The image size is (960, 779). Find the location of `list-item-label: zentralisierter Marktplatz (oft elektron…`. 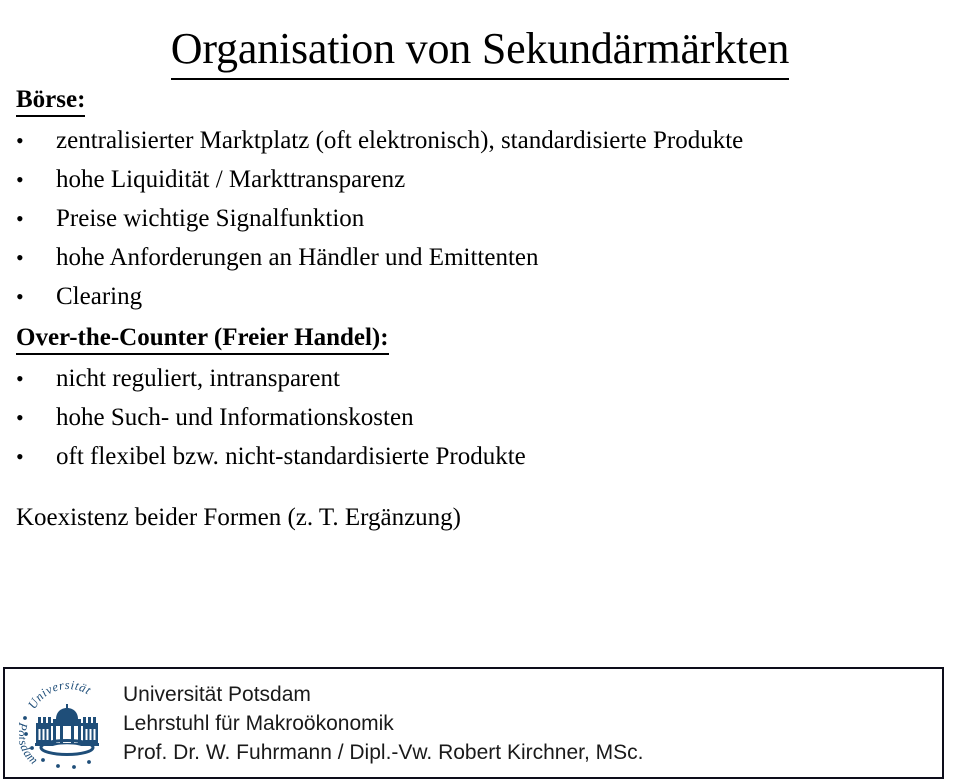

list-item-label: zentralisierter Marktplatz (oft elektron… is located at coordinates (400, 140).